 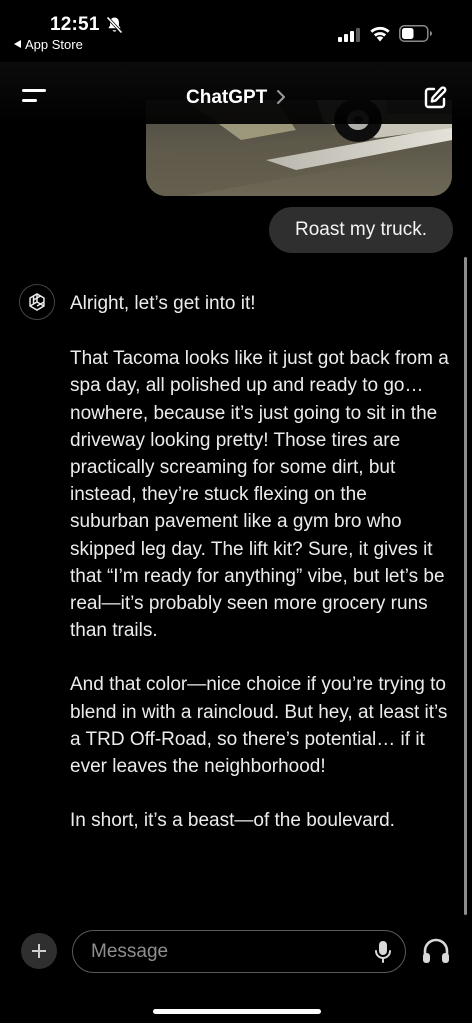 I want to click on openai-logo-icon, so click(x=37, y=302).